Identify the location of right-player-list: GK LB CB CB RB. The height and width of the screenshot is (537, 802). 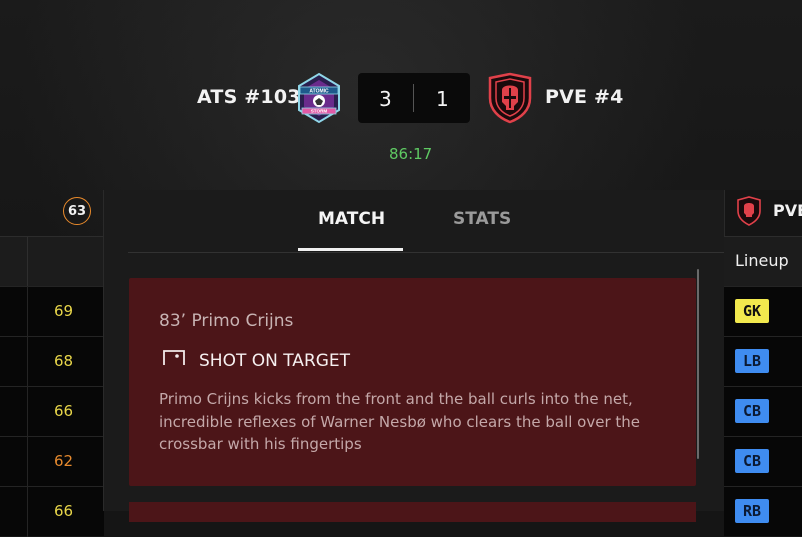
(763, 411).